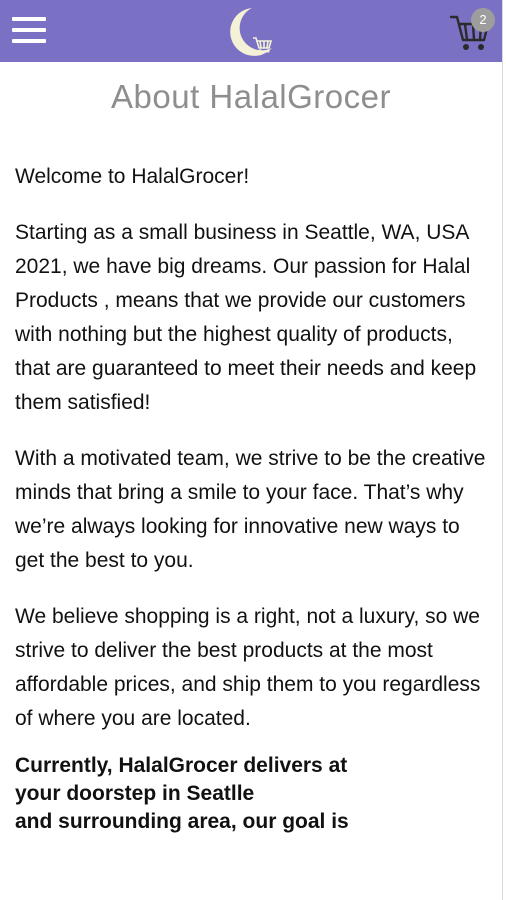 The height and width of the screenshot is (900, 506). Describe the element at coordinates (251, 96) in the screenshot. I see `page-title: About HalalGrocer` at that location.